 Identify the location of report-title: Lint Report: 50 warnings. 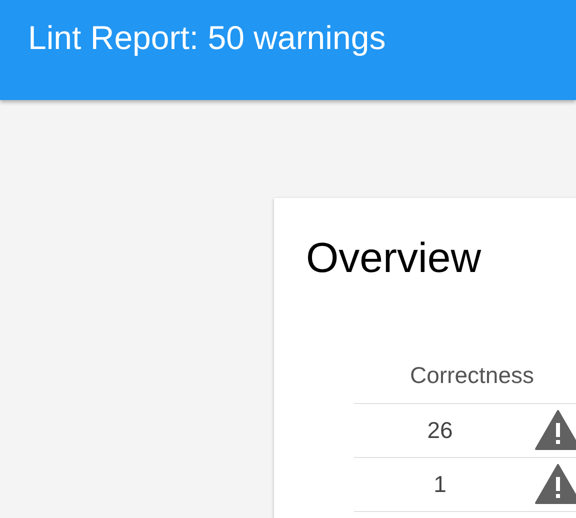
(207, 37).